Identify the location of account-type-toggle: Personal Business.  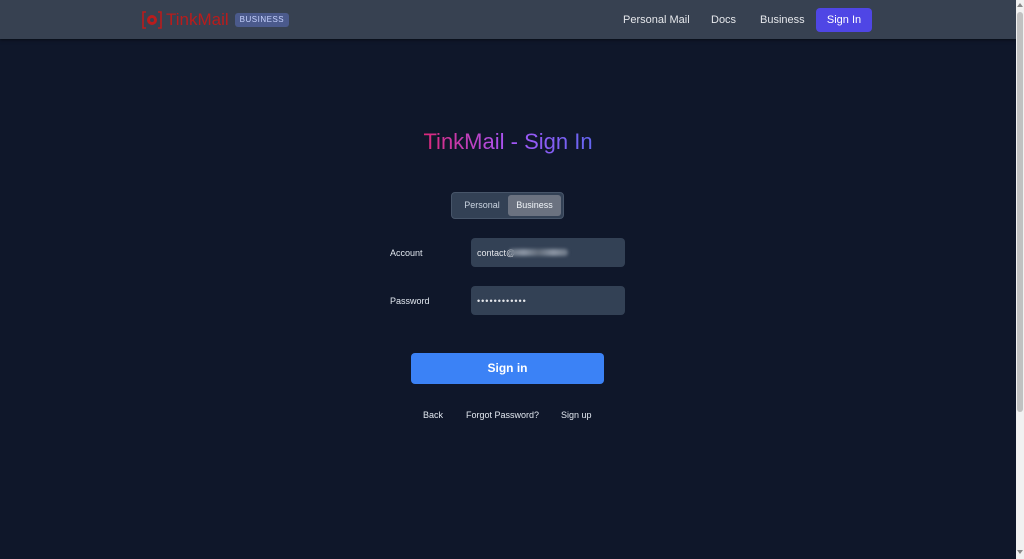
(507, 205).